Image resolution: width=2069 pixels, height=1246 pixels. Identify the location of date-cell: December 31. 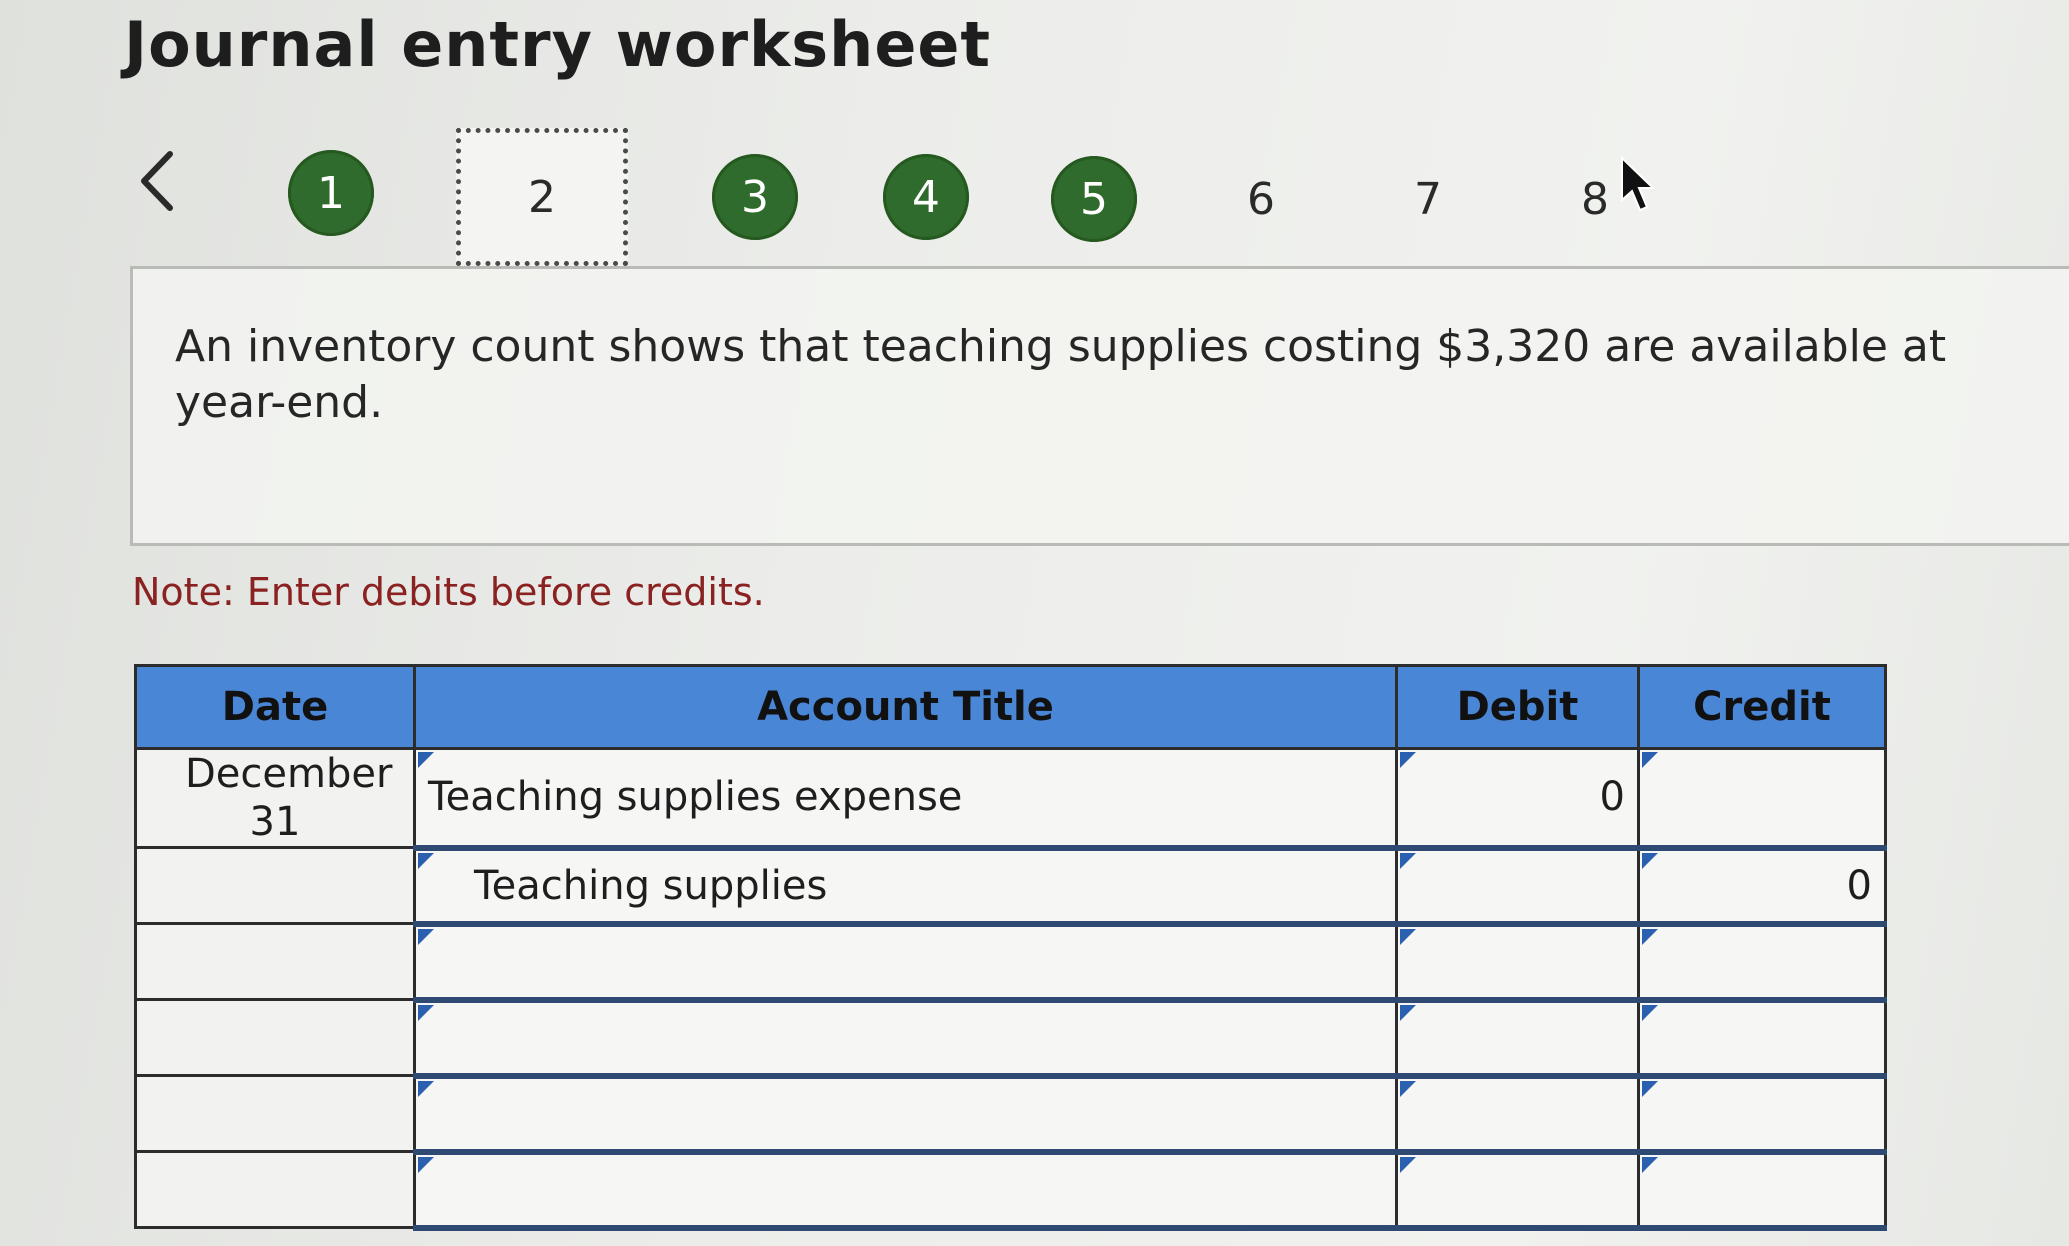
(275, 798).